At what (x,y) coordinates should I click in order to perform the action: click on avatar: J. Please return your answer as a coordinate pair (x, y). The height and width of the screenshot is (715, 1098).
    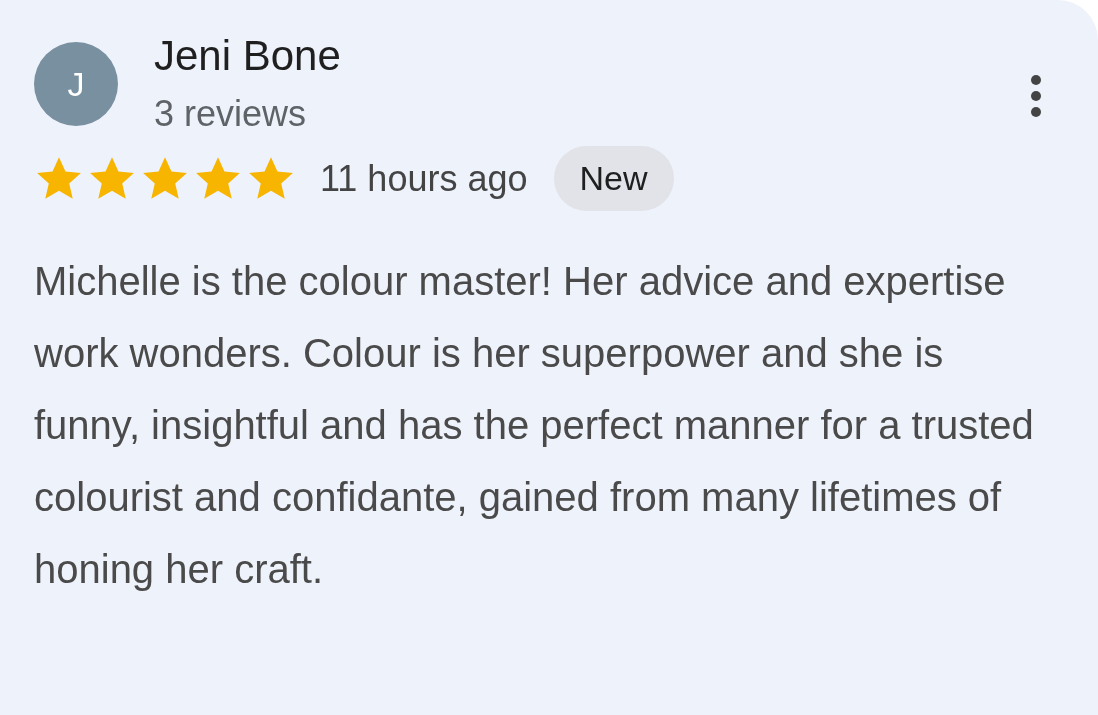
    Looking at the image, I should click on (76, 84).